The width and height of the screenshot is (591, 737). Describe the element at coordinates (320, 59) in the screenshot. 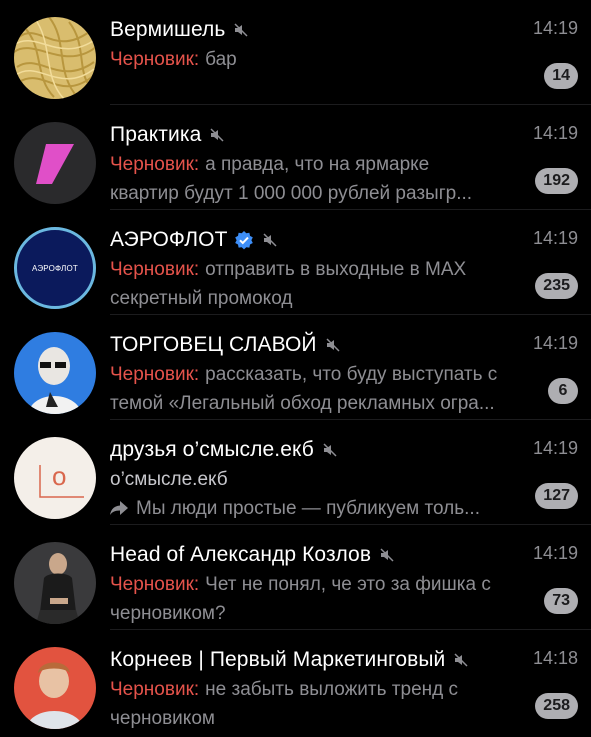

I see `chat-preview: Черновик: бар` at that location.